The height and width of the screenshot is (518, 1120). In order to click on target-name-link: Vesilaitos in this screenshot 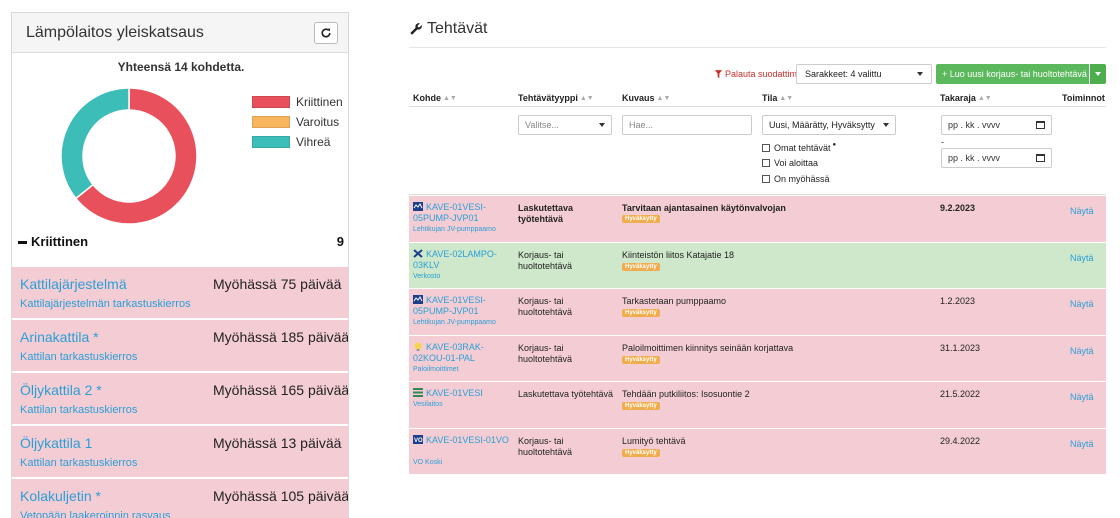, I will do `click(428, 404)`.